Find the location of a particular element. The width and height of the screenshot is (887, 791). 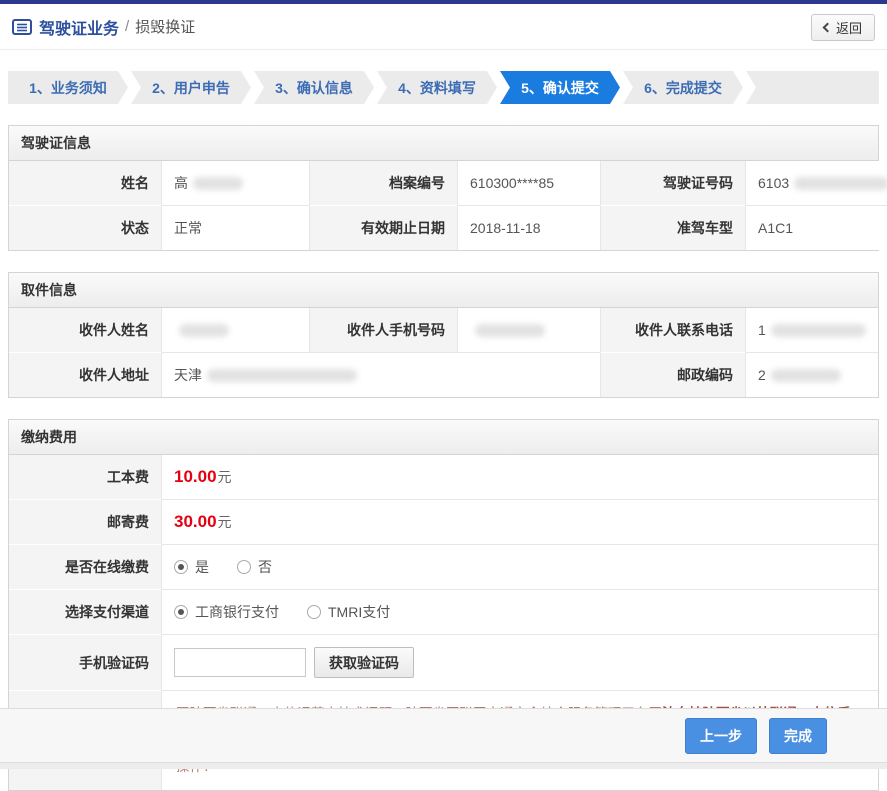

step-6-complete-submit: 6、完成提交 is located at coordinates (683, 87).